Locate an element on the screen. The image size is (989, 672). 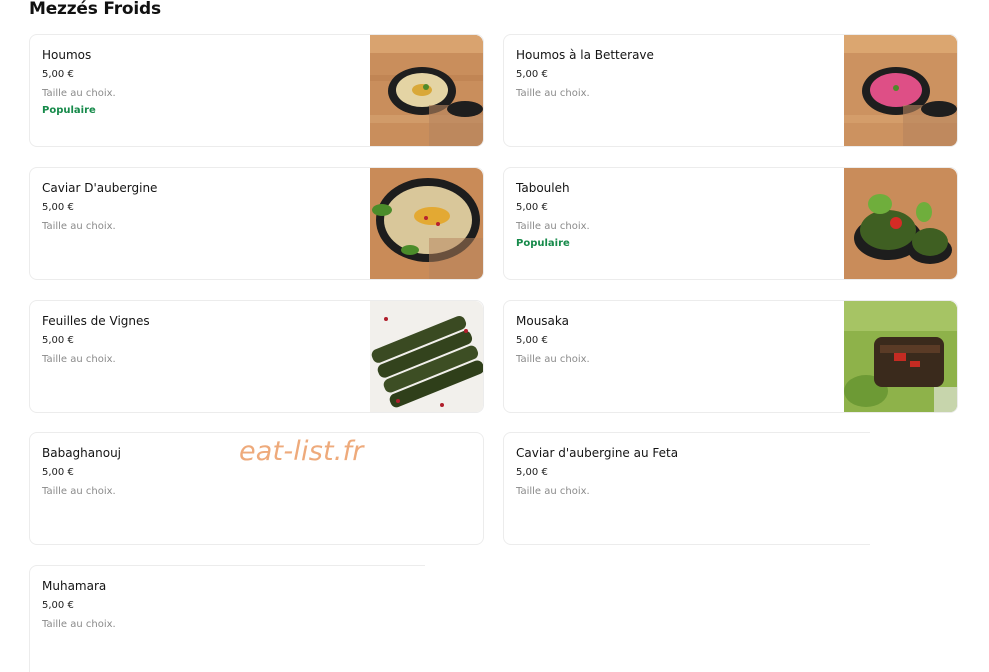
houmos-dish-image is located at coordinates (426, 90).